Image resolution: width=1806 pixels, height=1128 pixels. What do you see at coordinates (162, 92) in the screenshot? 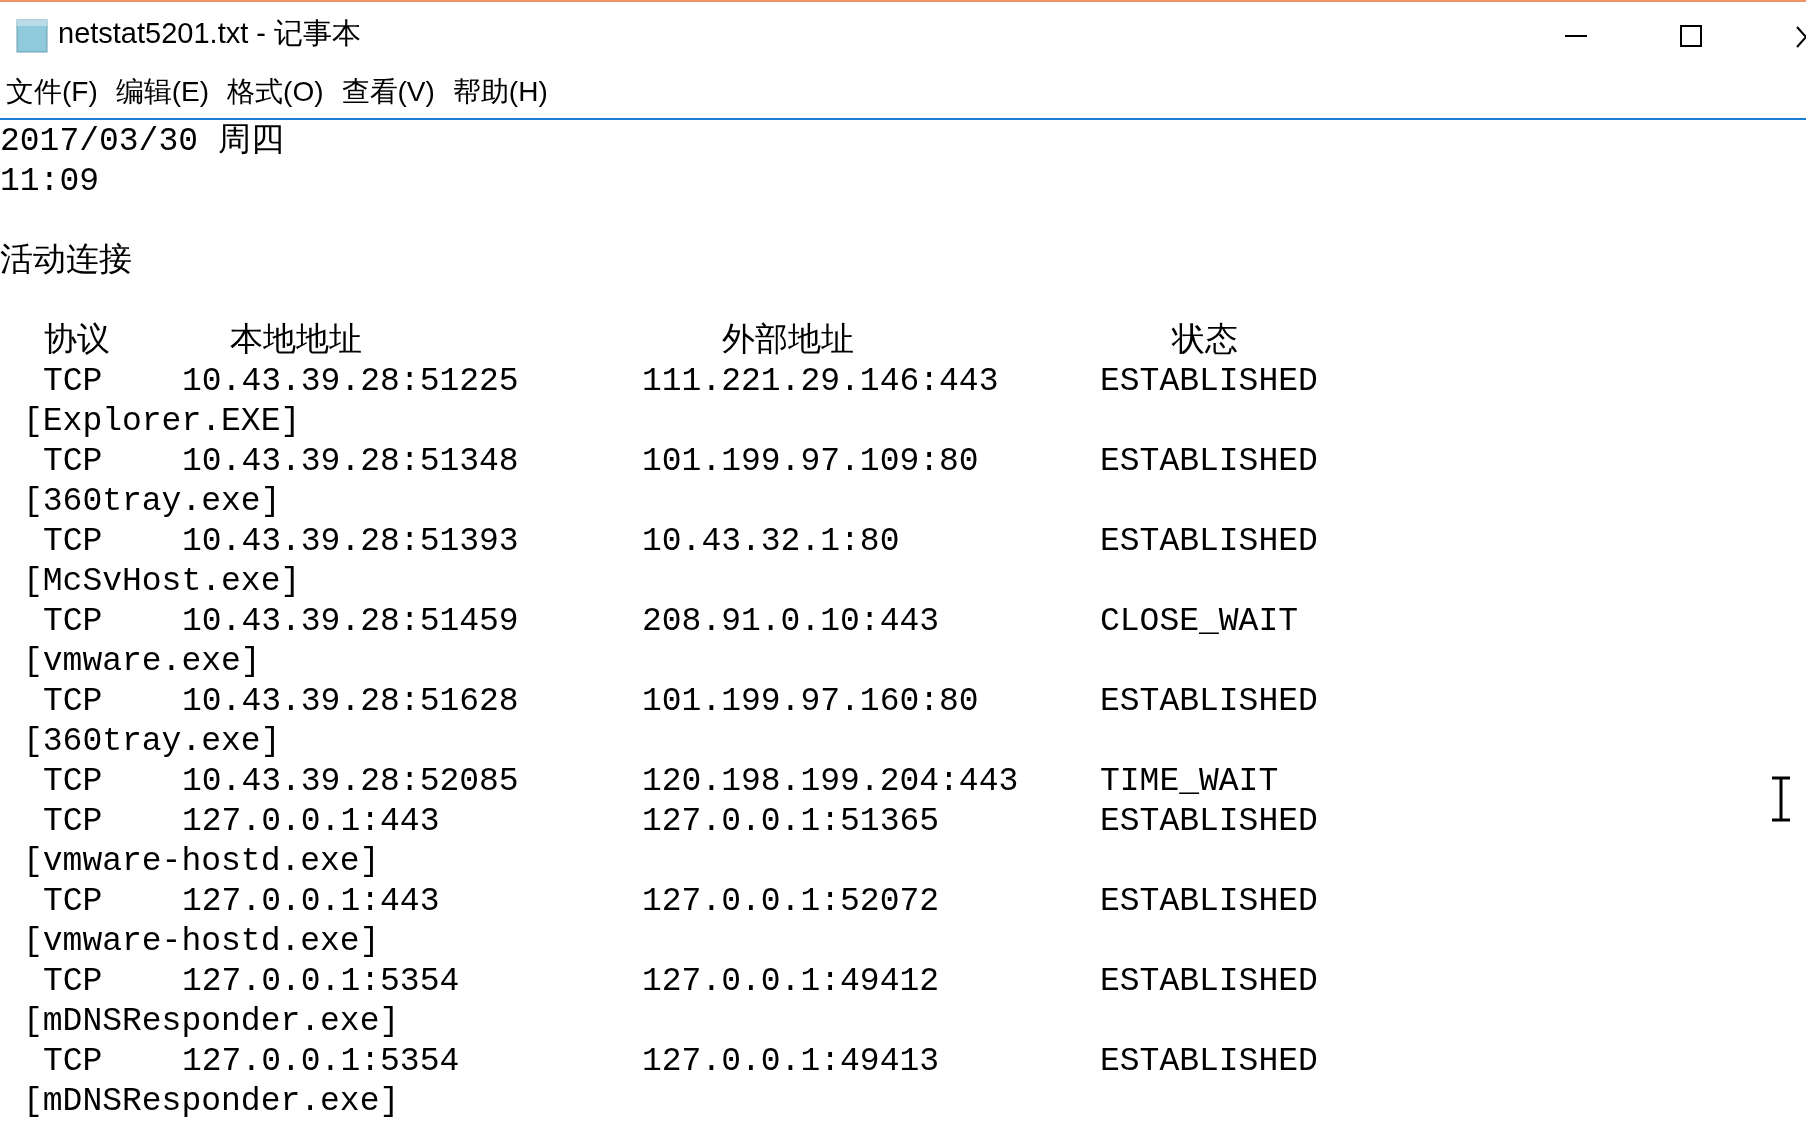
I see `menu-item: 编辑(E)` at bounding box center [162, 92].